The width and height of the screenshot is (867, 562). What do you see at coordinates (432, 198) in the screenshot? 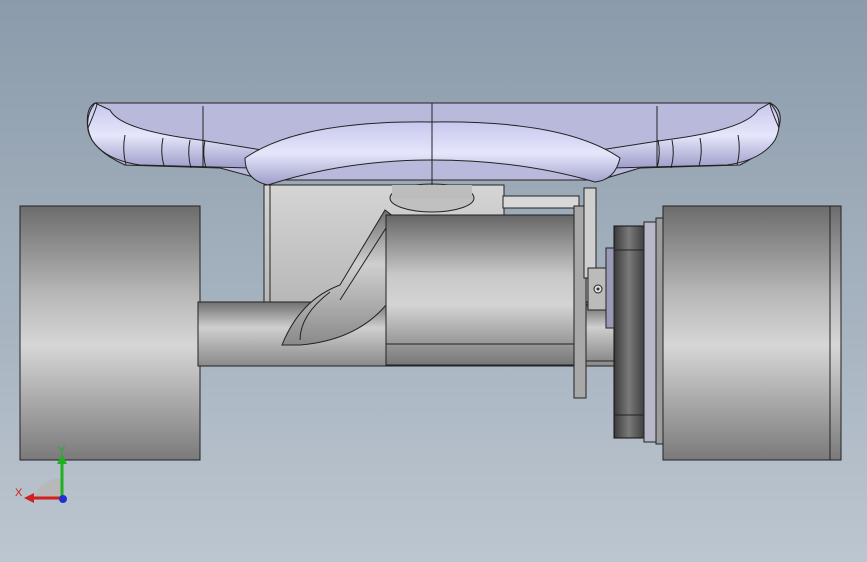
I see `kingpin` at bounding box center [432, 198].